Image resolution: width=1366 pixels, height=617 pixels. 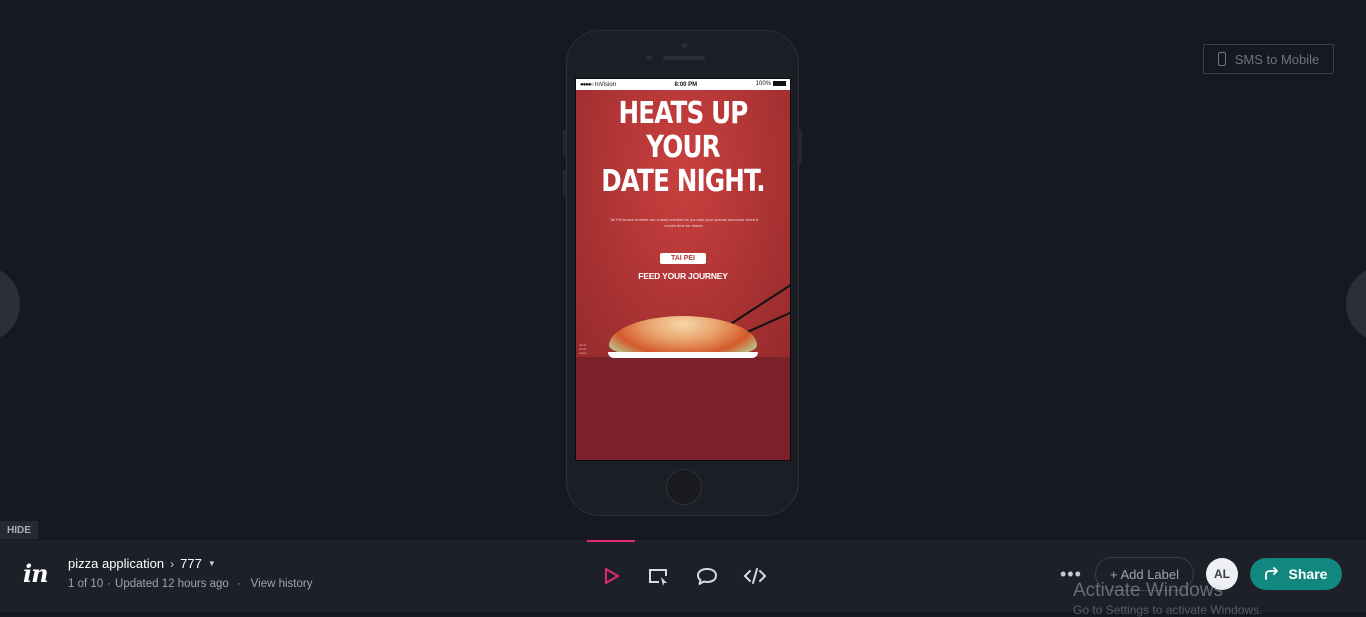 I want to click on previous-screen-button, so click(x=10, y=304).